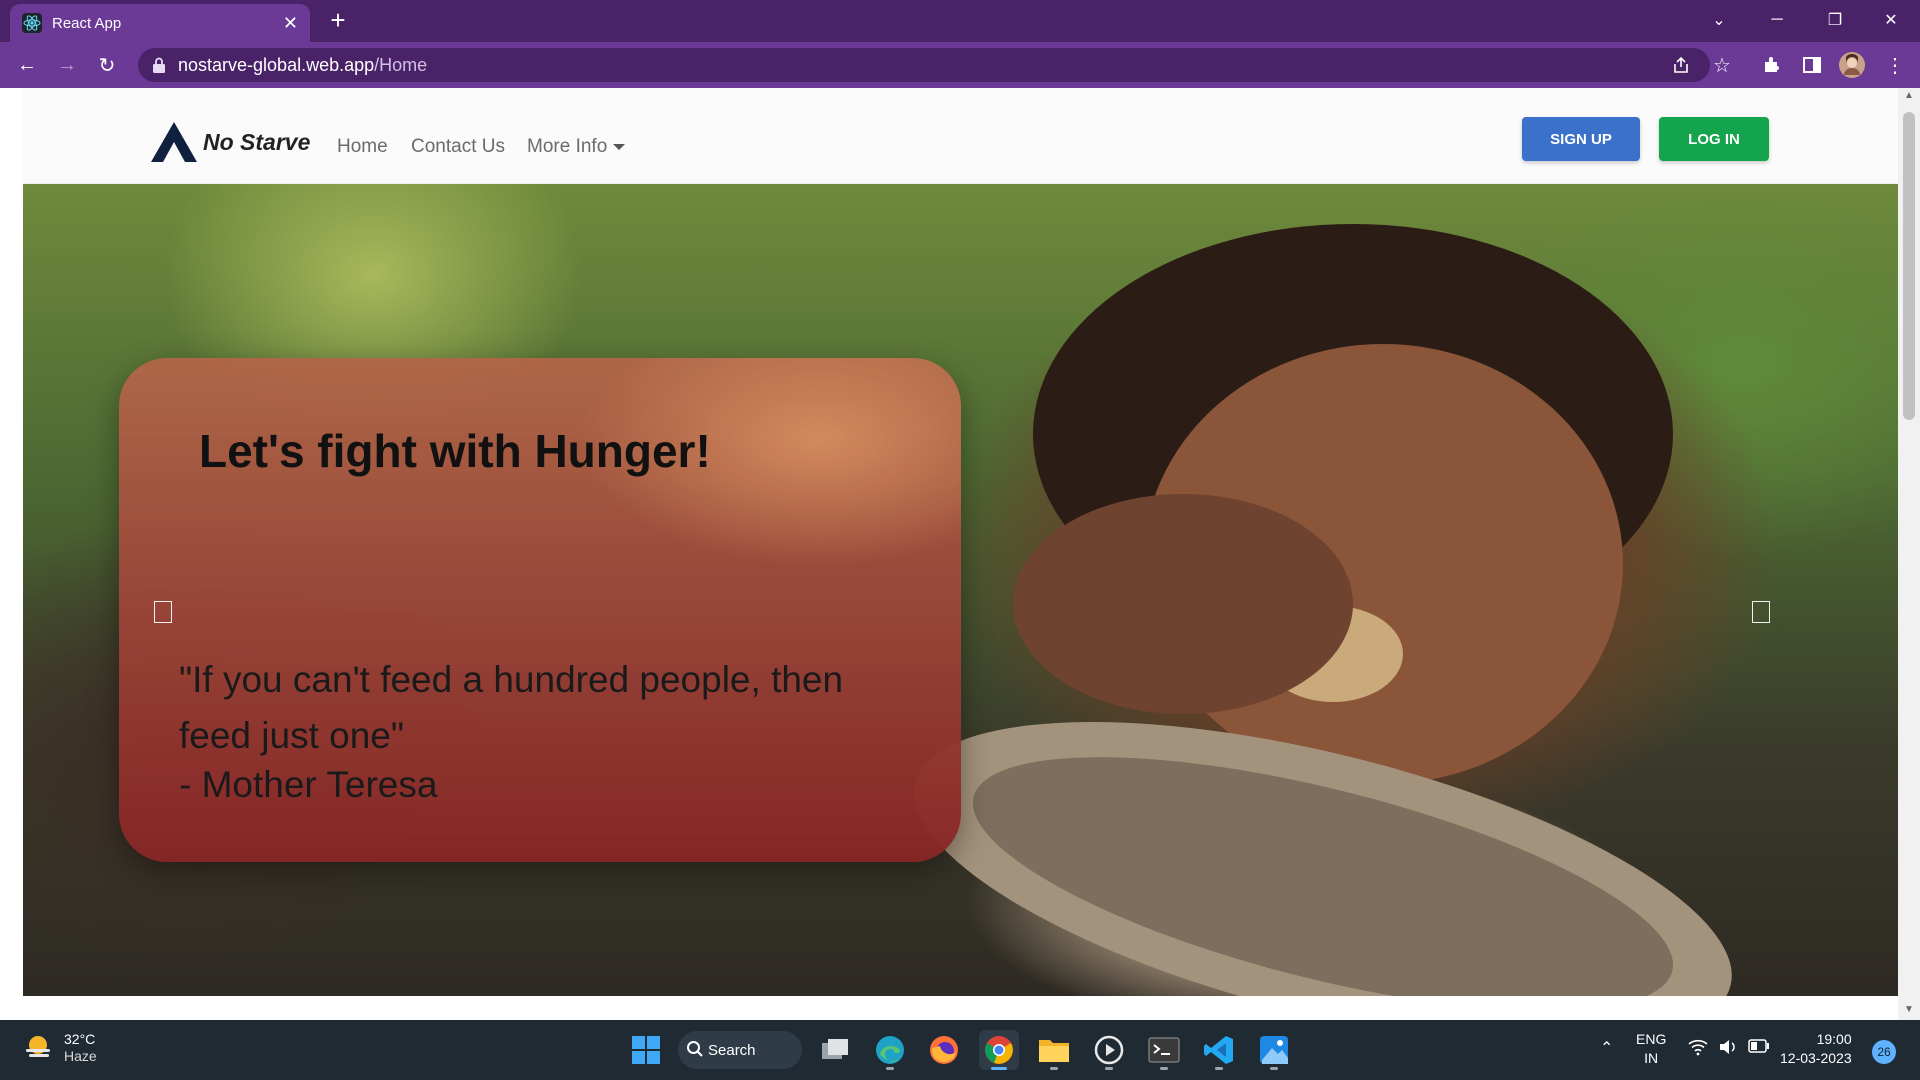 The width and height of the screenshot is (1920, 1080). I want to click on speaker-icon, so click(1728, 1048).